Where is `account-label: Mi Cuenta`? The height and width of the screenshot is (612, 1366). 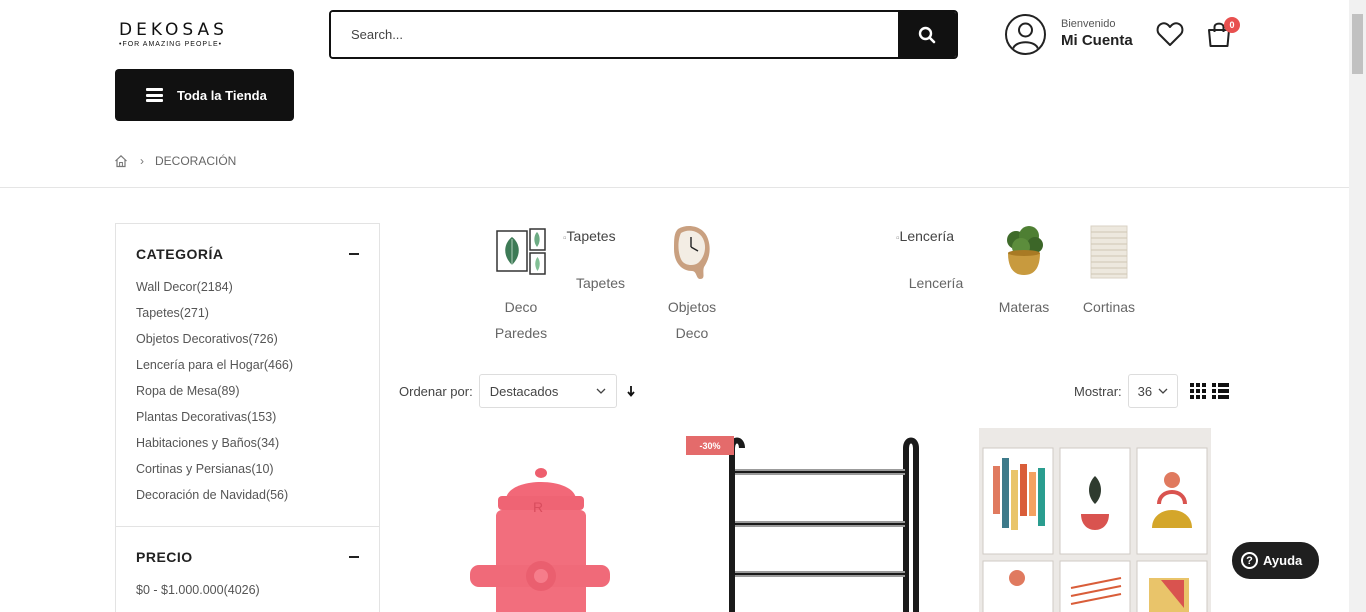 account-label: Mi Cuenta is located at coordinates (1097, 40).